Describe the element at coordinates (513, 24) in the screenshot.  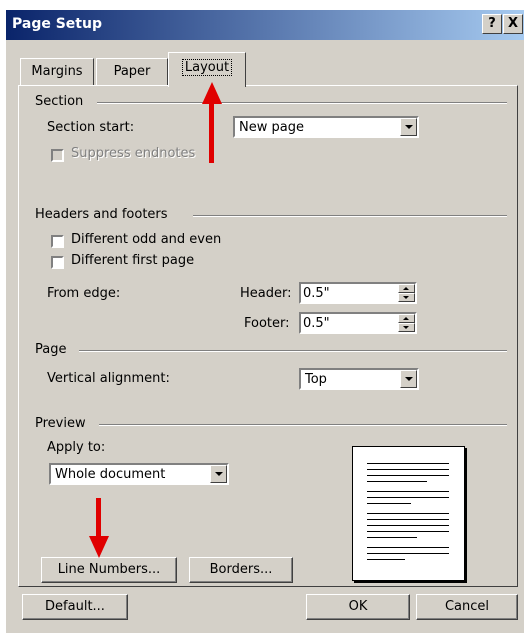
I see `close-button: X` at that location.